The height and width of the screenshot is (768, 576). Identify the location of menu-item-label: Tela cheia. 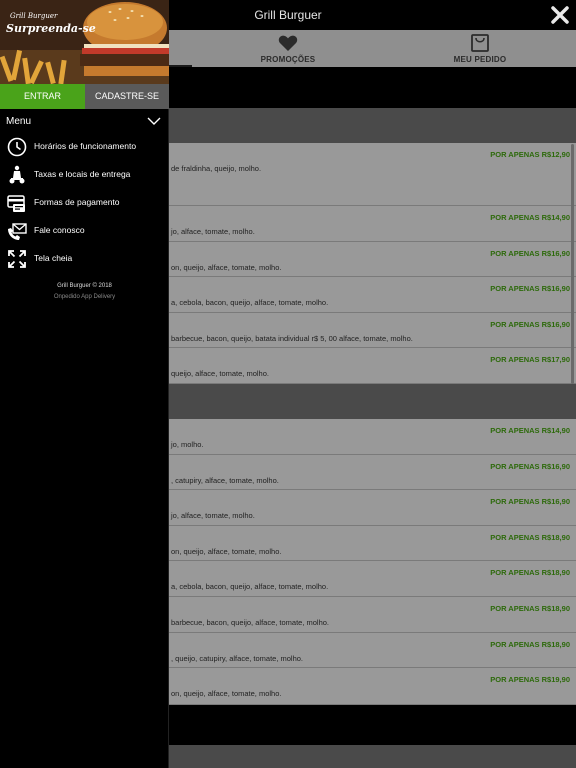
(53, 258).